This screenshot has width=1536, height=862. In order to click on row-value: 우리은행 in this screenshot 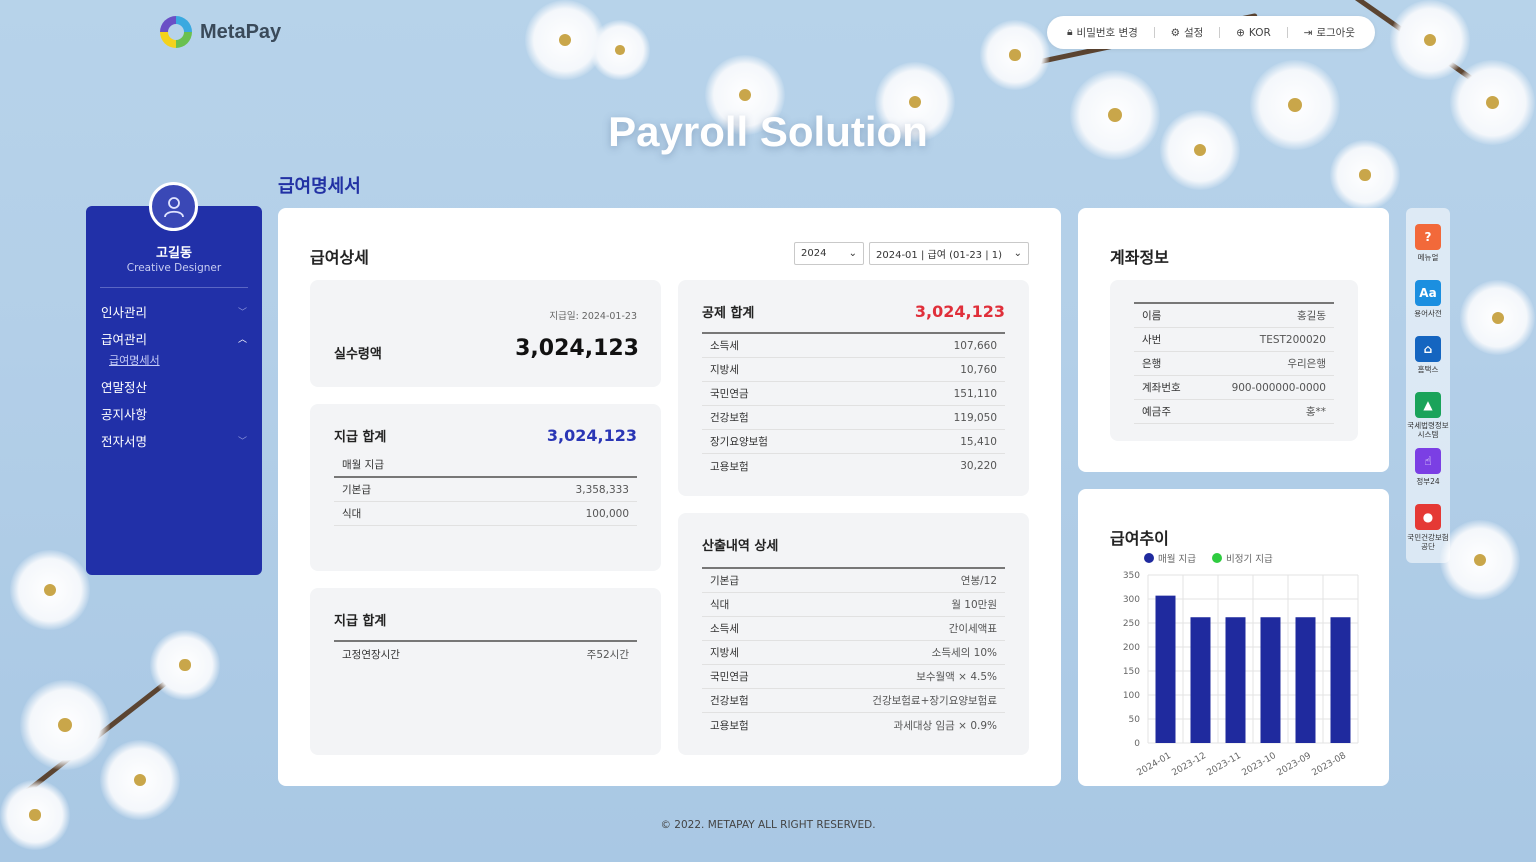, I will do `click(1306, 364)`.